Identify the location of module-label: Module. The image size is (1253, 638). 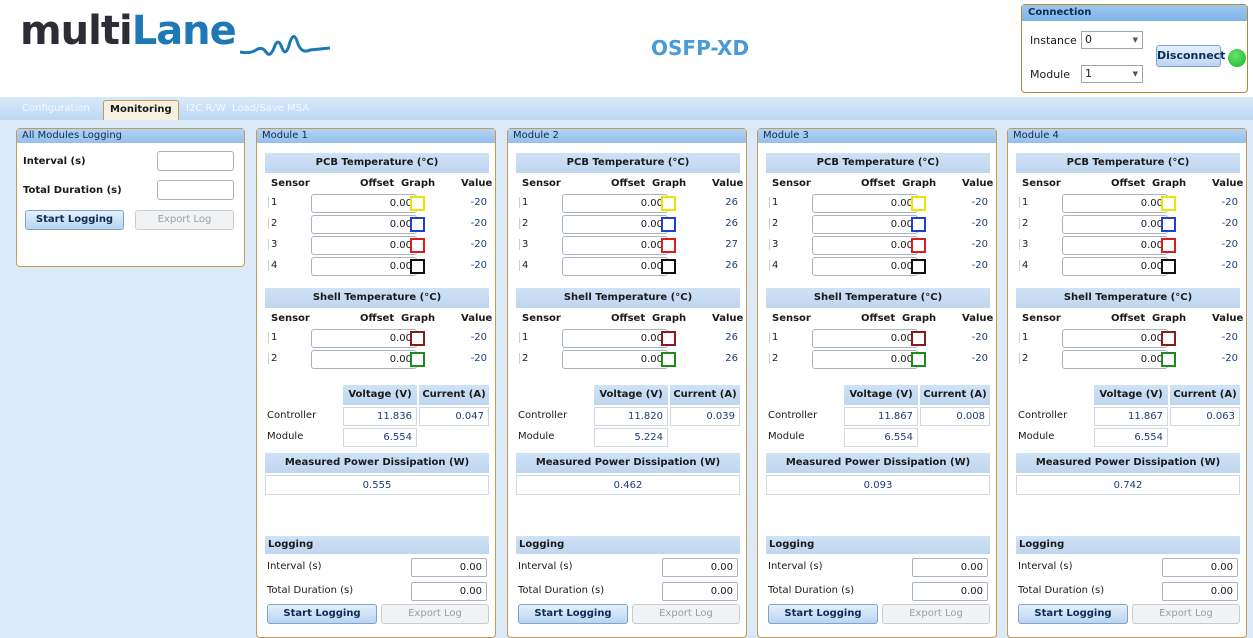
(1050, 74).